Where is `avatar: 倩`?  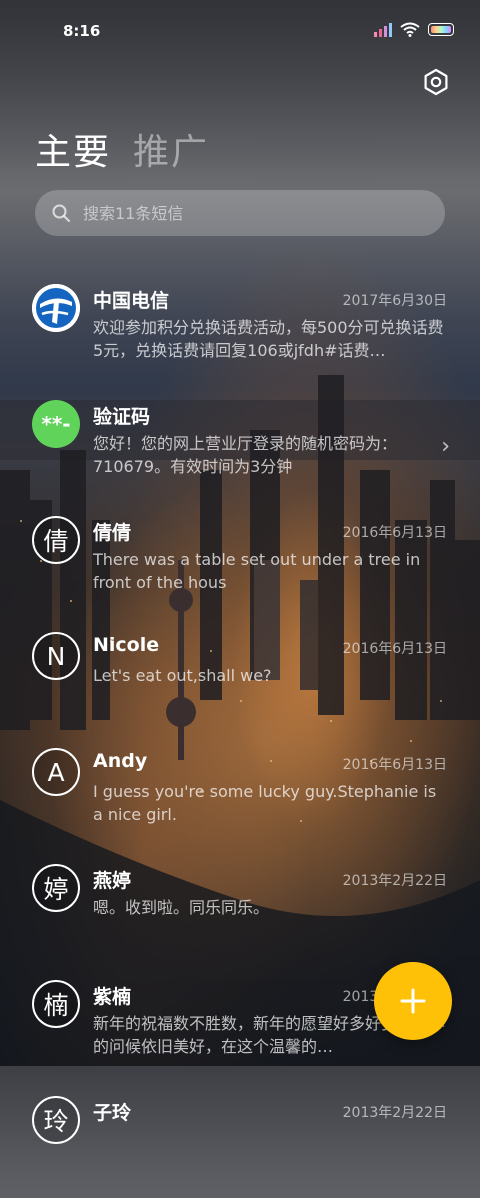 avatar: 倩 is located at coordinates (56, 540).